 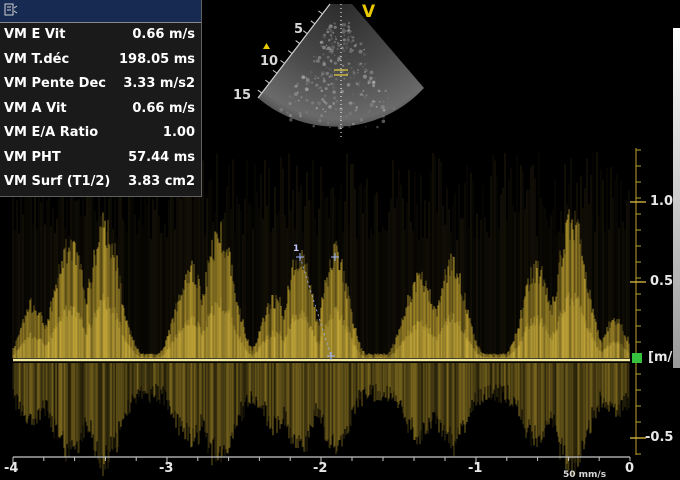 I want to click on measurement-row: VM PHT 57.44 ms, so click(x=100, y=158).